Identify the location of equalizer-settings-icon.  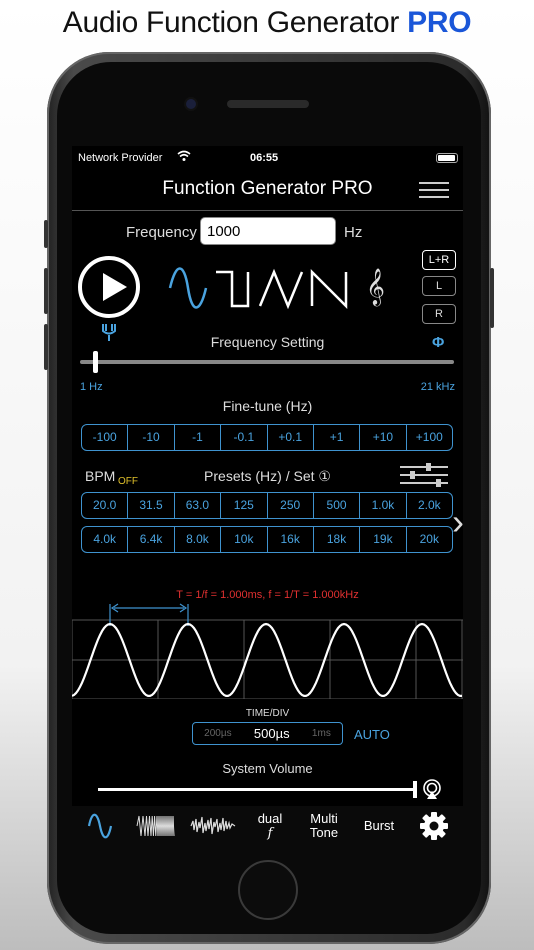
(424, 475).